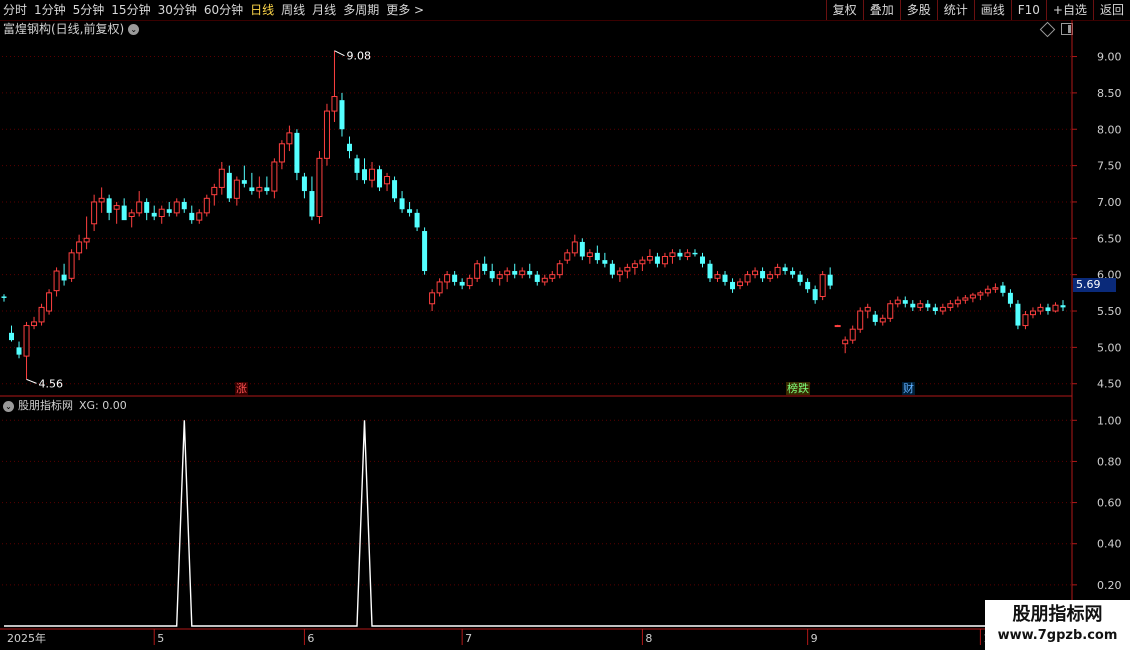 The image size is (1130, 650). I want to click on max-pointer, so click(339, 53).